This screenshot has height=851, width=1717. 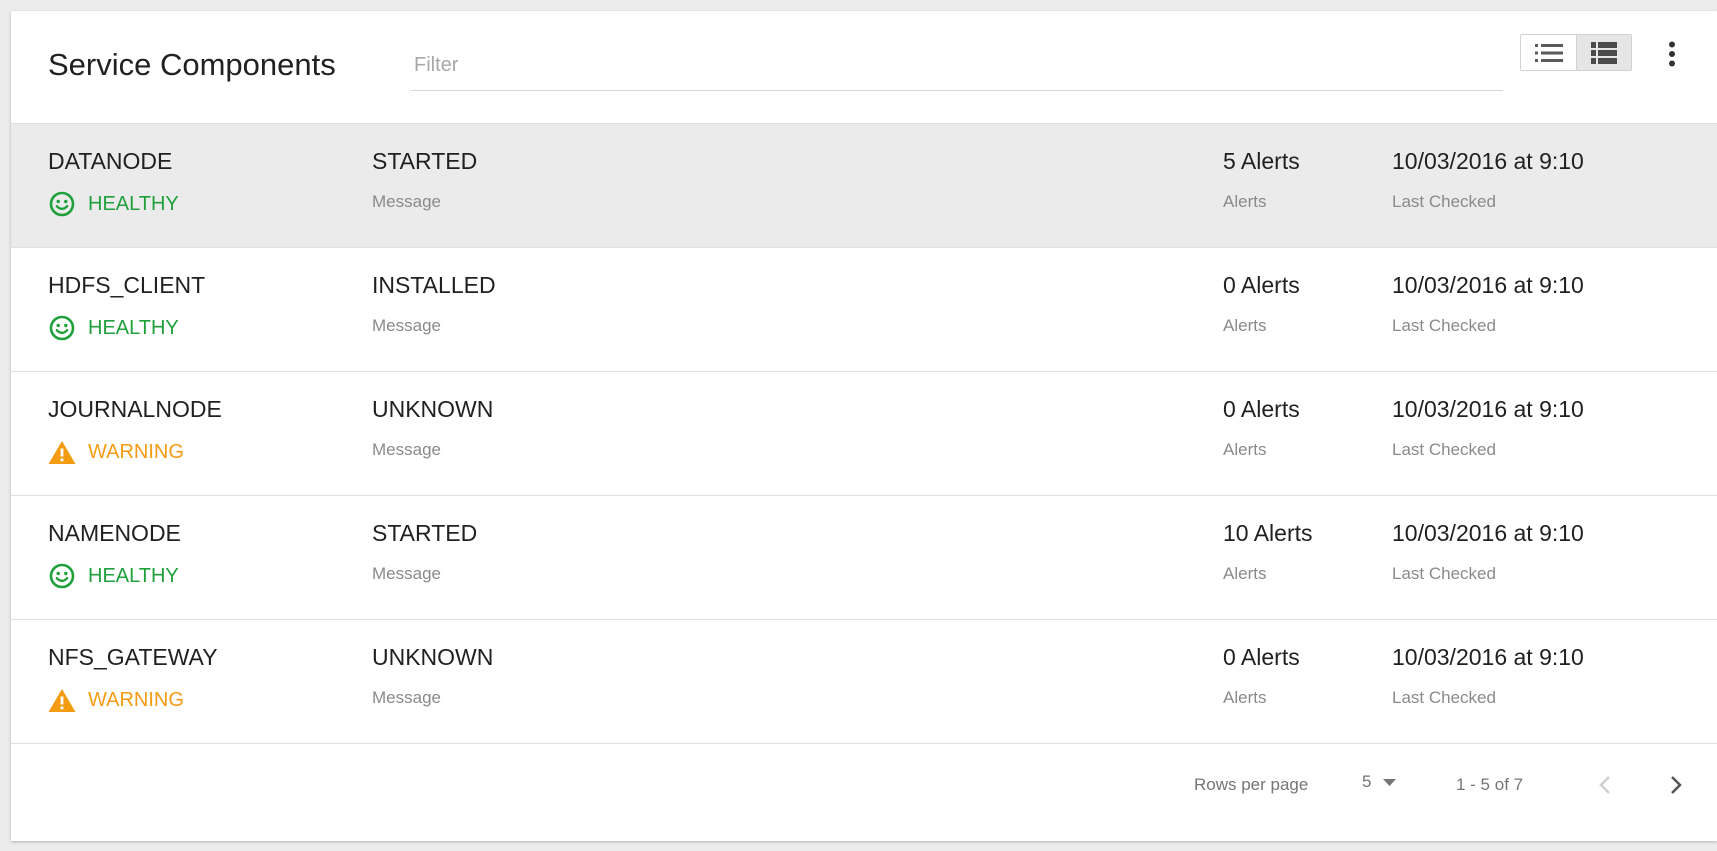 I want to click on component-name: JOURNALNODE, so click(x=135, y=409).